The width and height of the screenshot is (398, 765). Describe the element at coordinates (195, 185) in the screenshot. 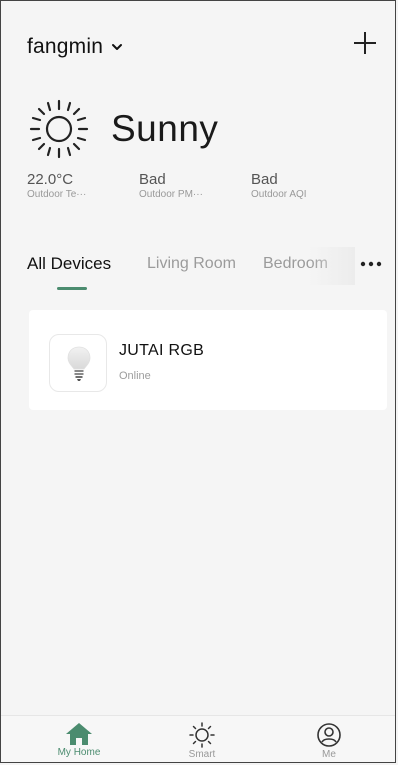

I see `metric-pm: Bad Outdoor PM···` at that location.